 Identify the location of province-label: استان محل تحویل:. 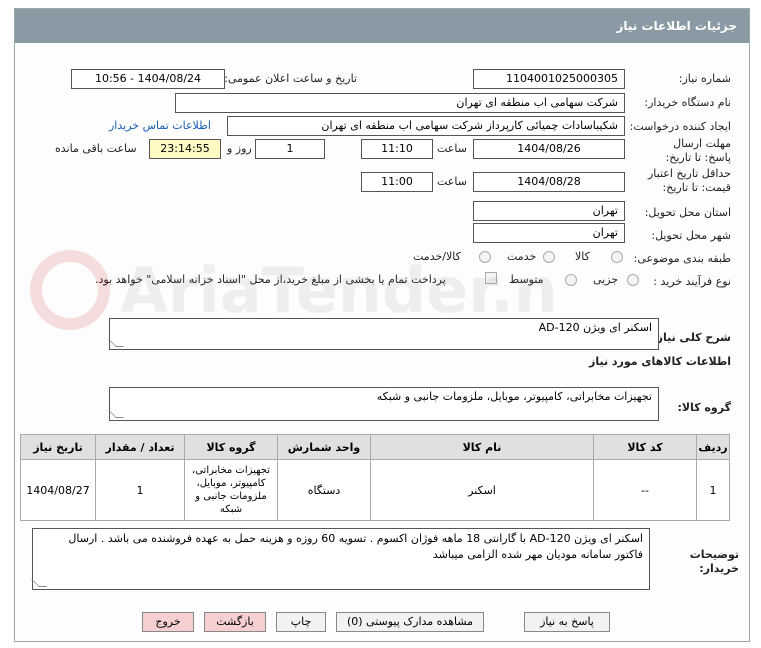
(687, 212).